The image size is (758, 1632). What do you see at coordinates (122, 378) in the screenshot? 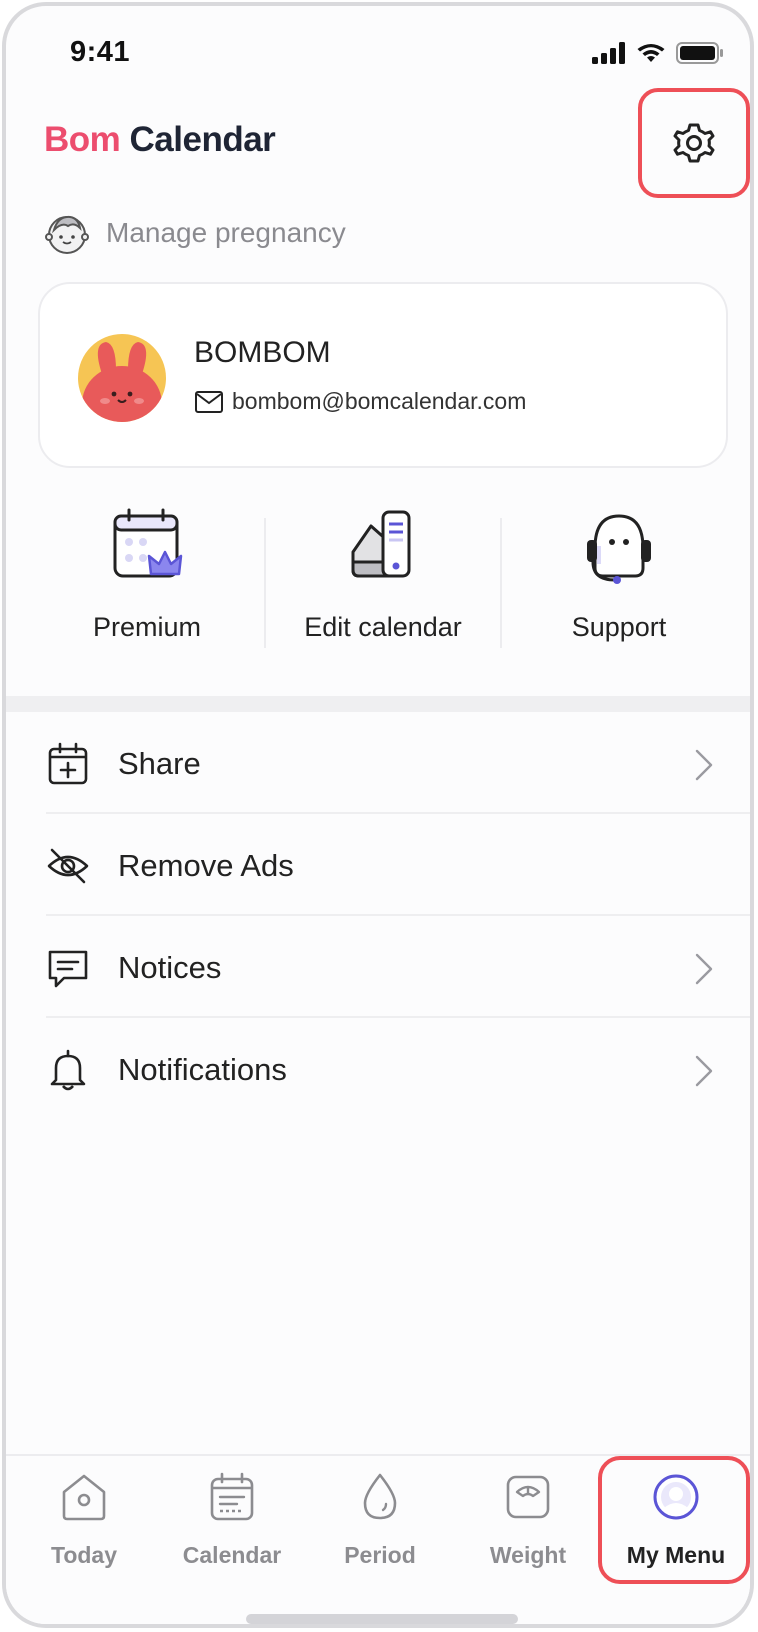
I see `avatar` at bounding box center [122, 378].